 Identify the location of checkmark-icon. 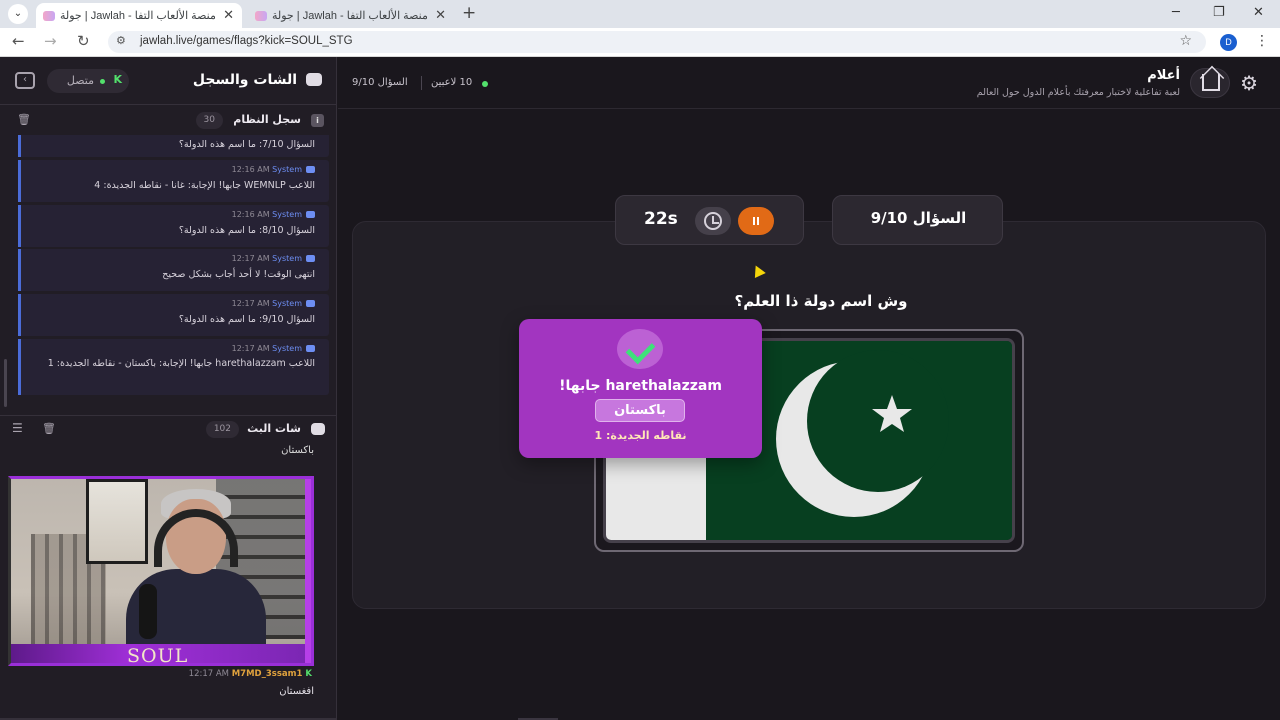
(640, 349).